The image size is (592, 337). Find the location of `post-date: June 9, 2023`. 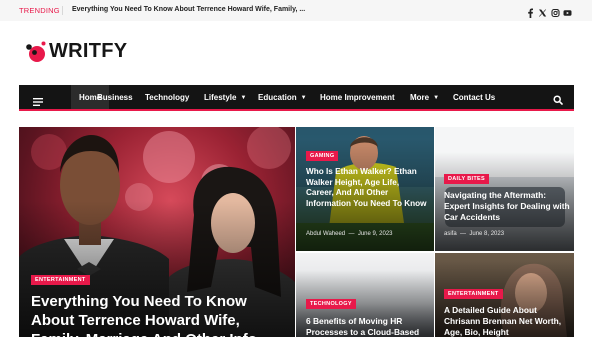

post-date: June 9, 2023 is located at coordinates (375, 234).